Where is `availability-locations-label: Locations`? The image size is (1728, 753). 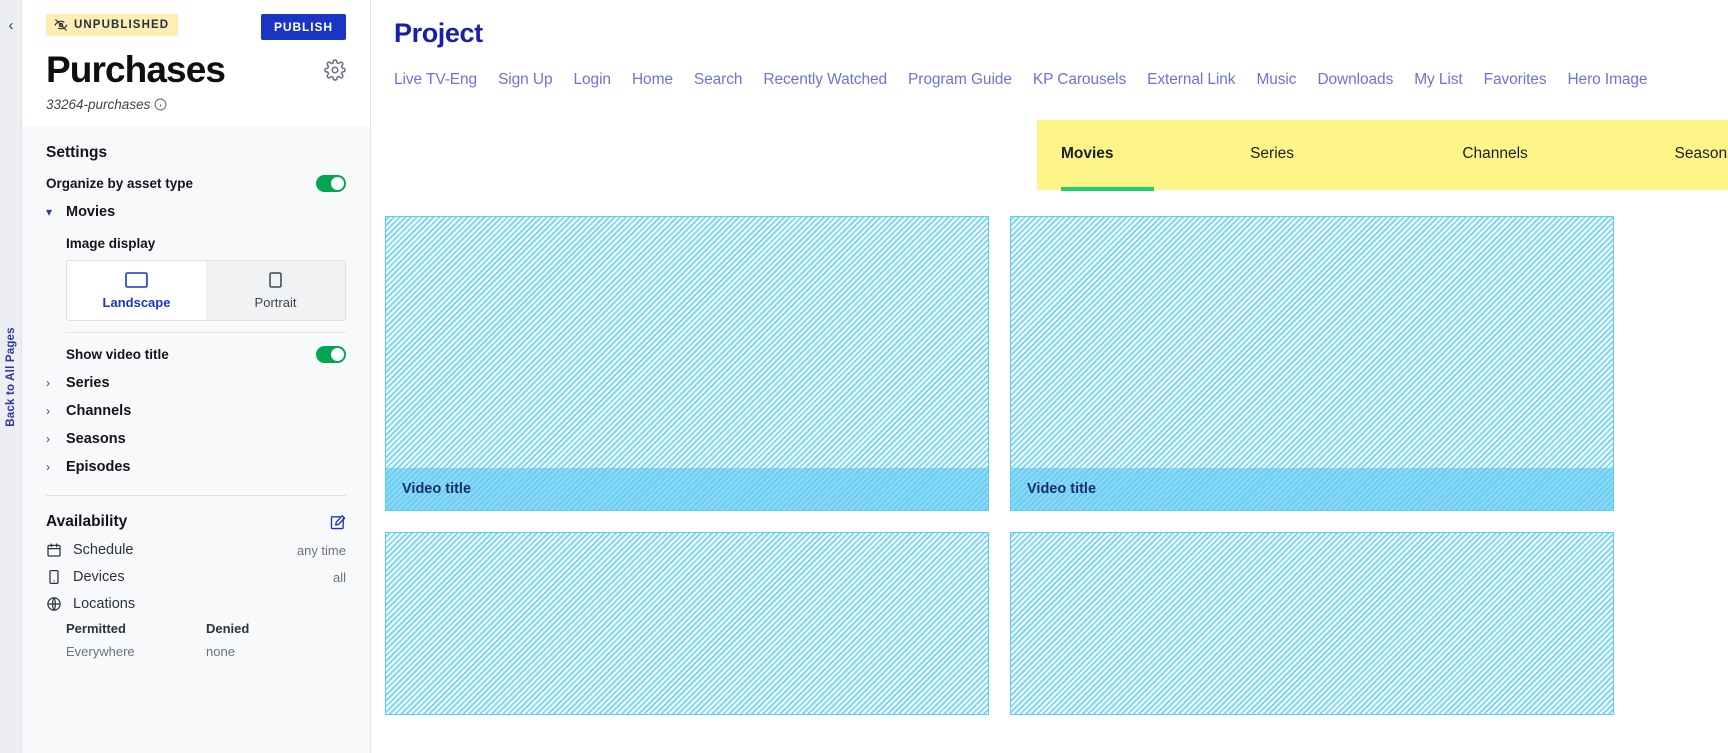
availability-locations-label: Locations is located at coordinates (104, 604).